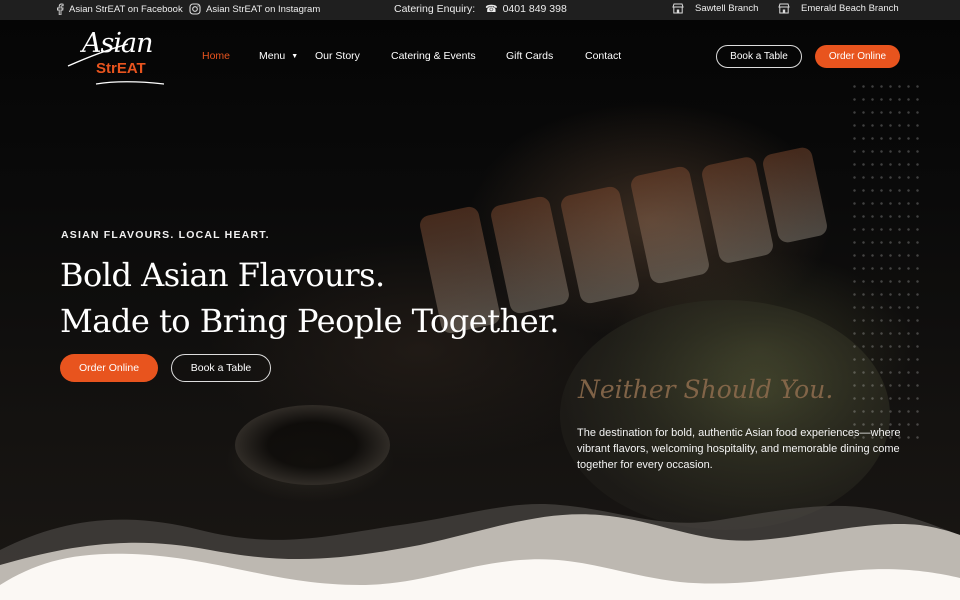 The width and height of the screenshot is (960, 600). I want to click on instagram-label: Asian StrEAT on Instagram, so click(263, 9).